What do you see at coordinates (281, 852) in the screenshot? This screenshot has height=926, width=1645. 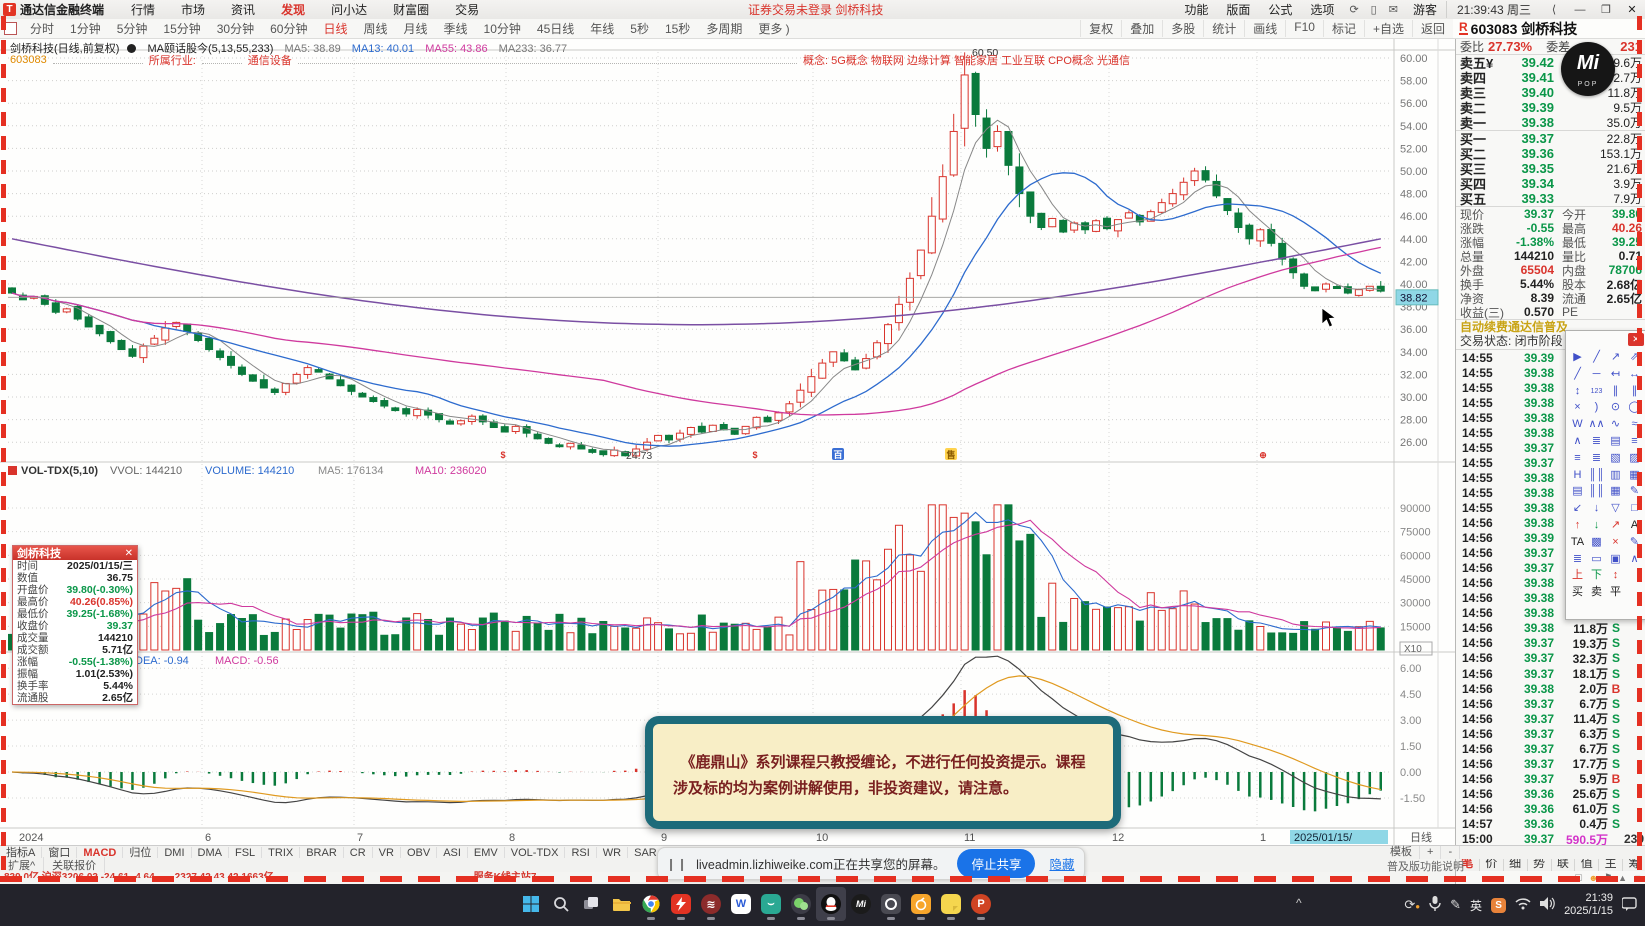 I see `indicator-tab-TRIX: TRIX` at bounding box center [281, 852].